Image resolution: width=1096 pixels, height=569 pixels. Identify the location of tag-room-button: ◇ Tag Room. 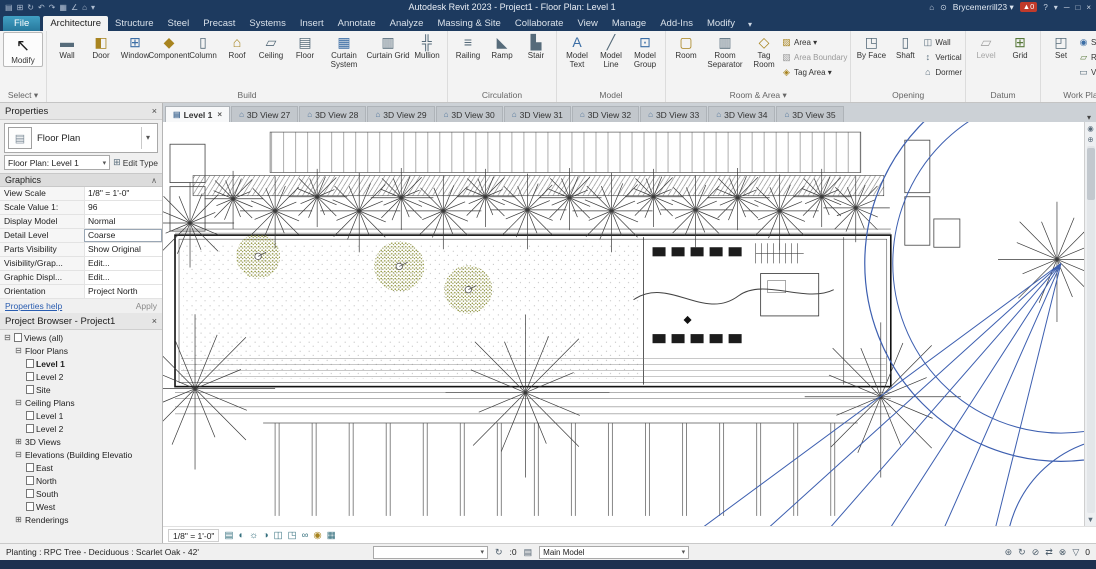
(764, 50).